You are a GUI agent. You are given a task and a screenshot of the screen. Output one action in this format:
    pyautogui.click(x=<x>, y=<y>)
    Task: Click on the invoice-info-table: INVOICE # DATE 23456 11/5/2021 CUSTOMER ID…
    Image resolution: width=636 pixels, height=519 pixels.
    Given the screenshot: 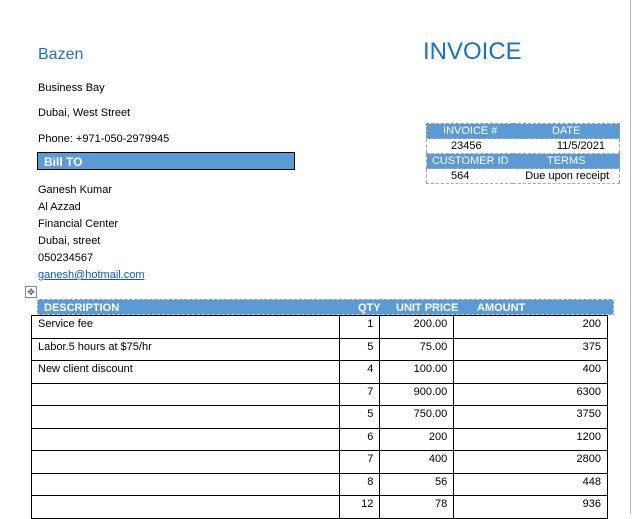 What is the action you would take?
    pyautogui.click(x=523, y=153)
    